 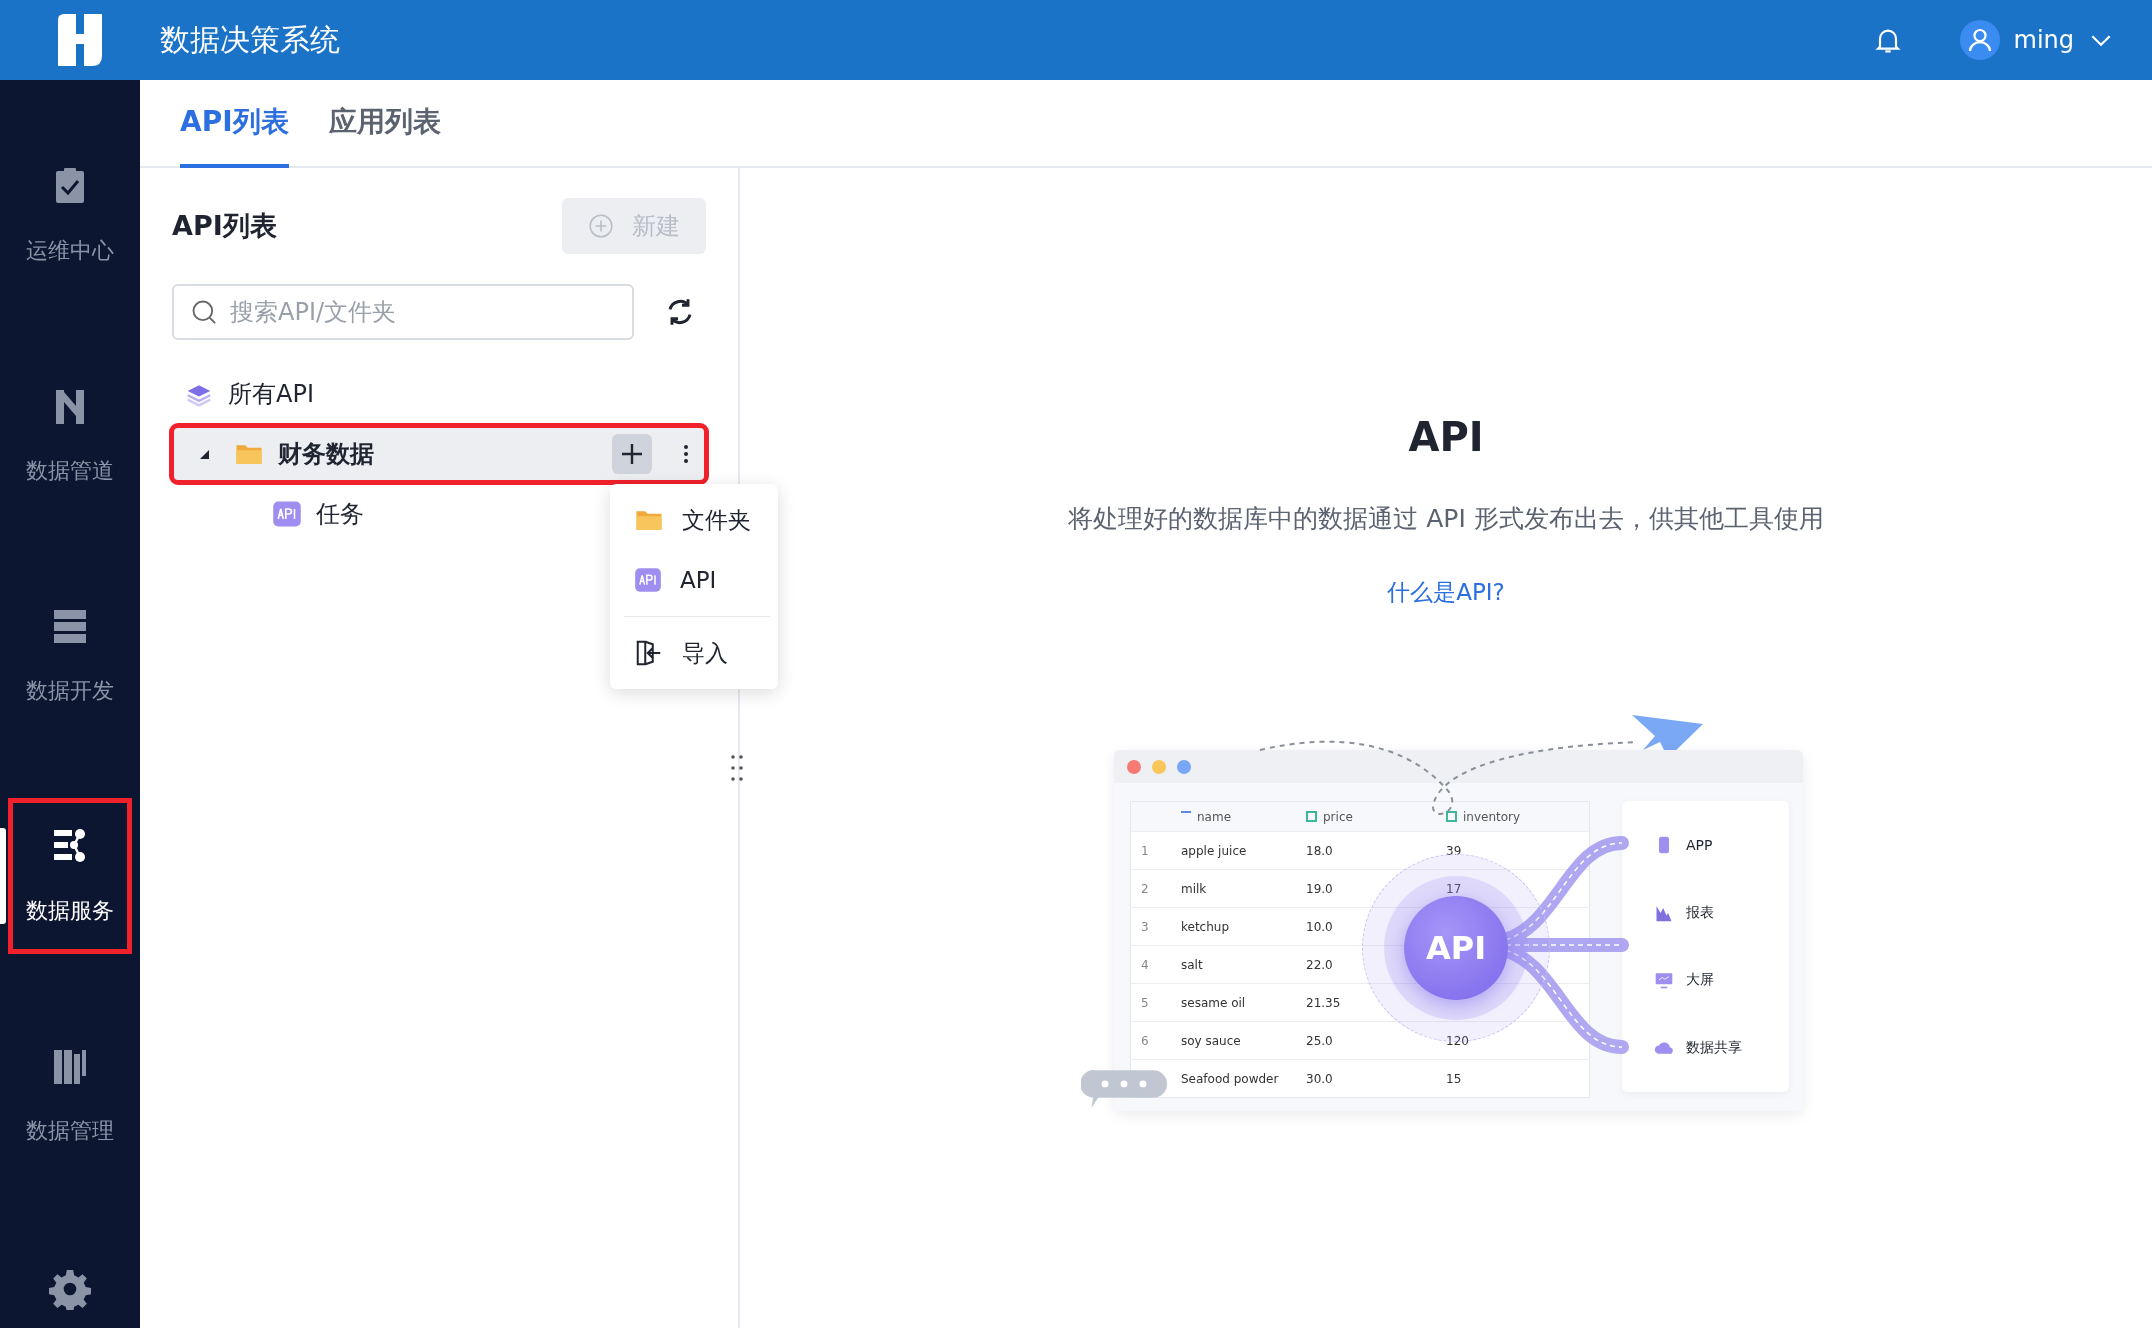 What do you see at coordinates (1320, 964) in the screenshot?
I see `table-cell-text: 22.0` at bounding box center [1320, 964].